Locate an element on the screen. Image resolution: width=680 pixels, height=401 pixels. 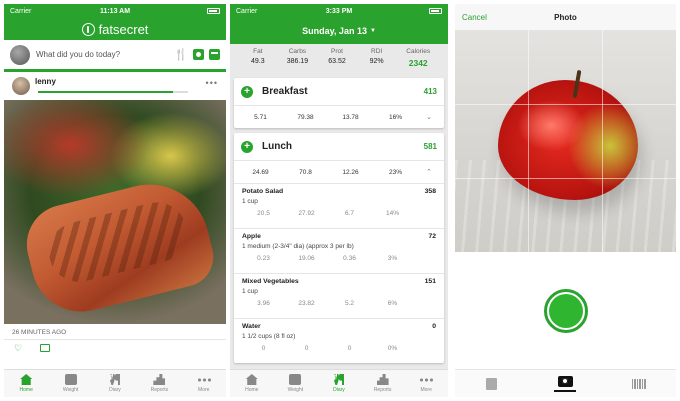
shutter-area is located at coordinates (565, 310).